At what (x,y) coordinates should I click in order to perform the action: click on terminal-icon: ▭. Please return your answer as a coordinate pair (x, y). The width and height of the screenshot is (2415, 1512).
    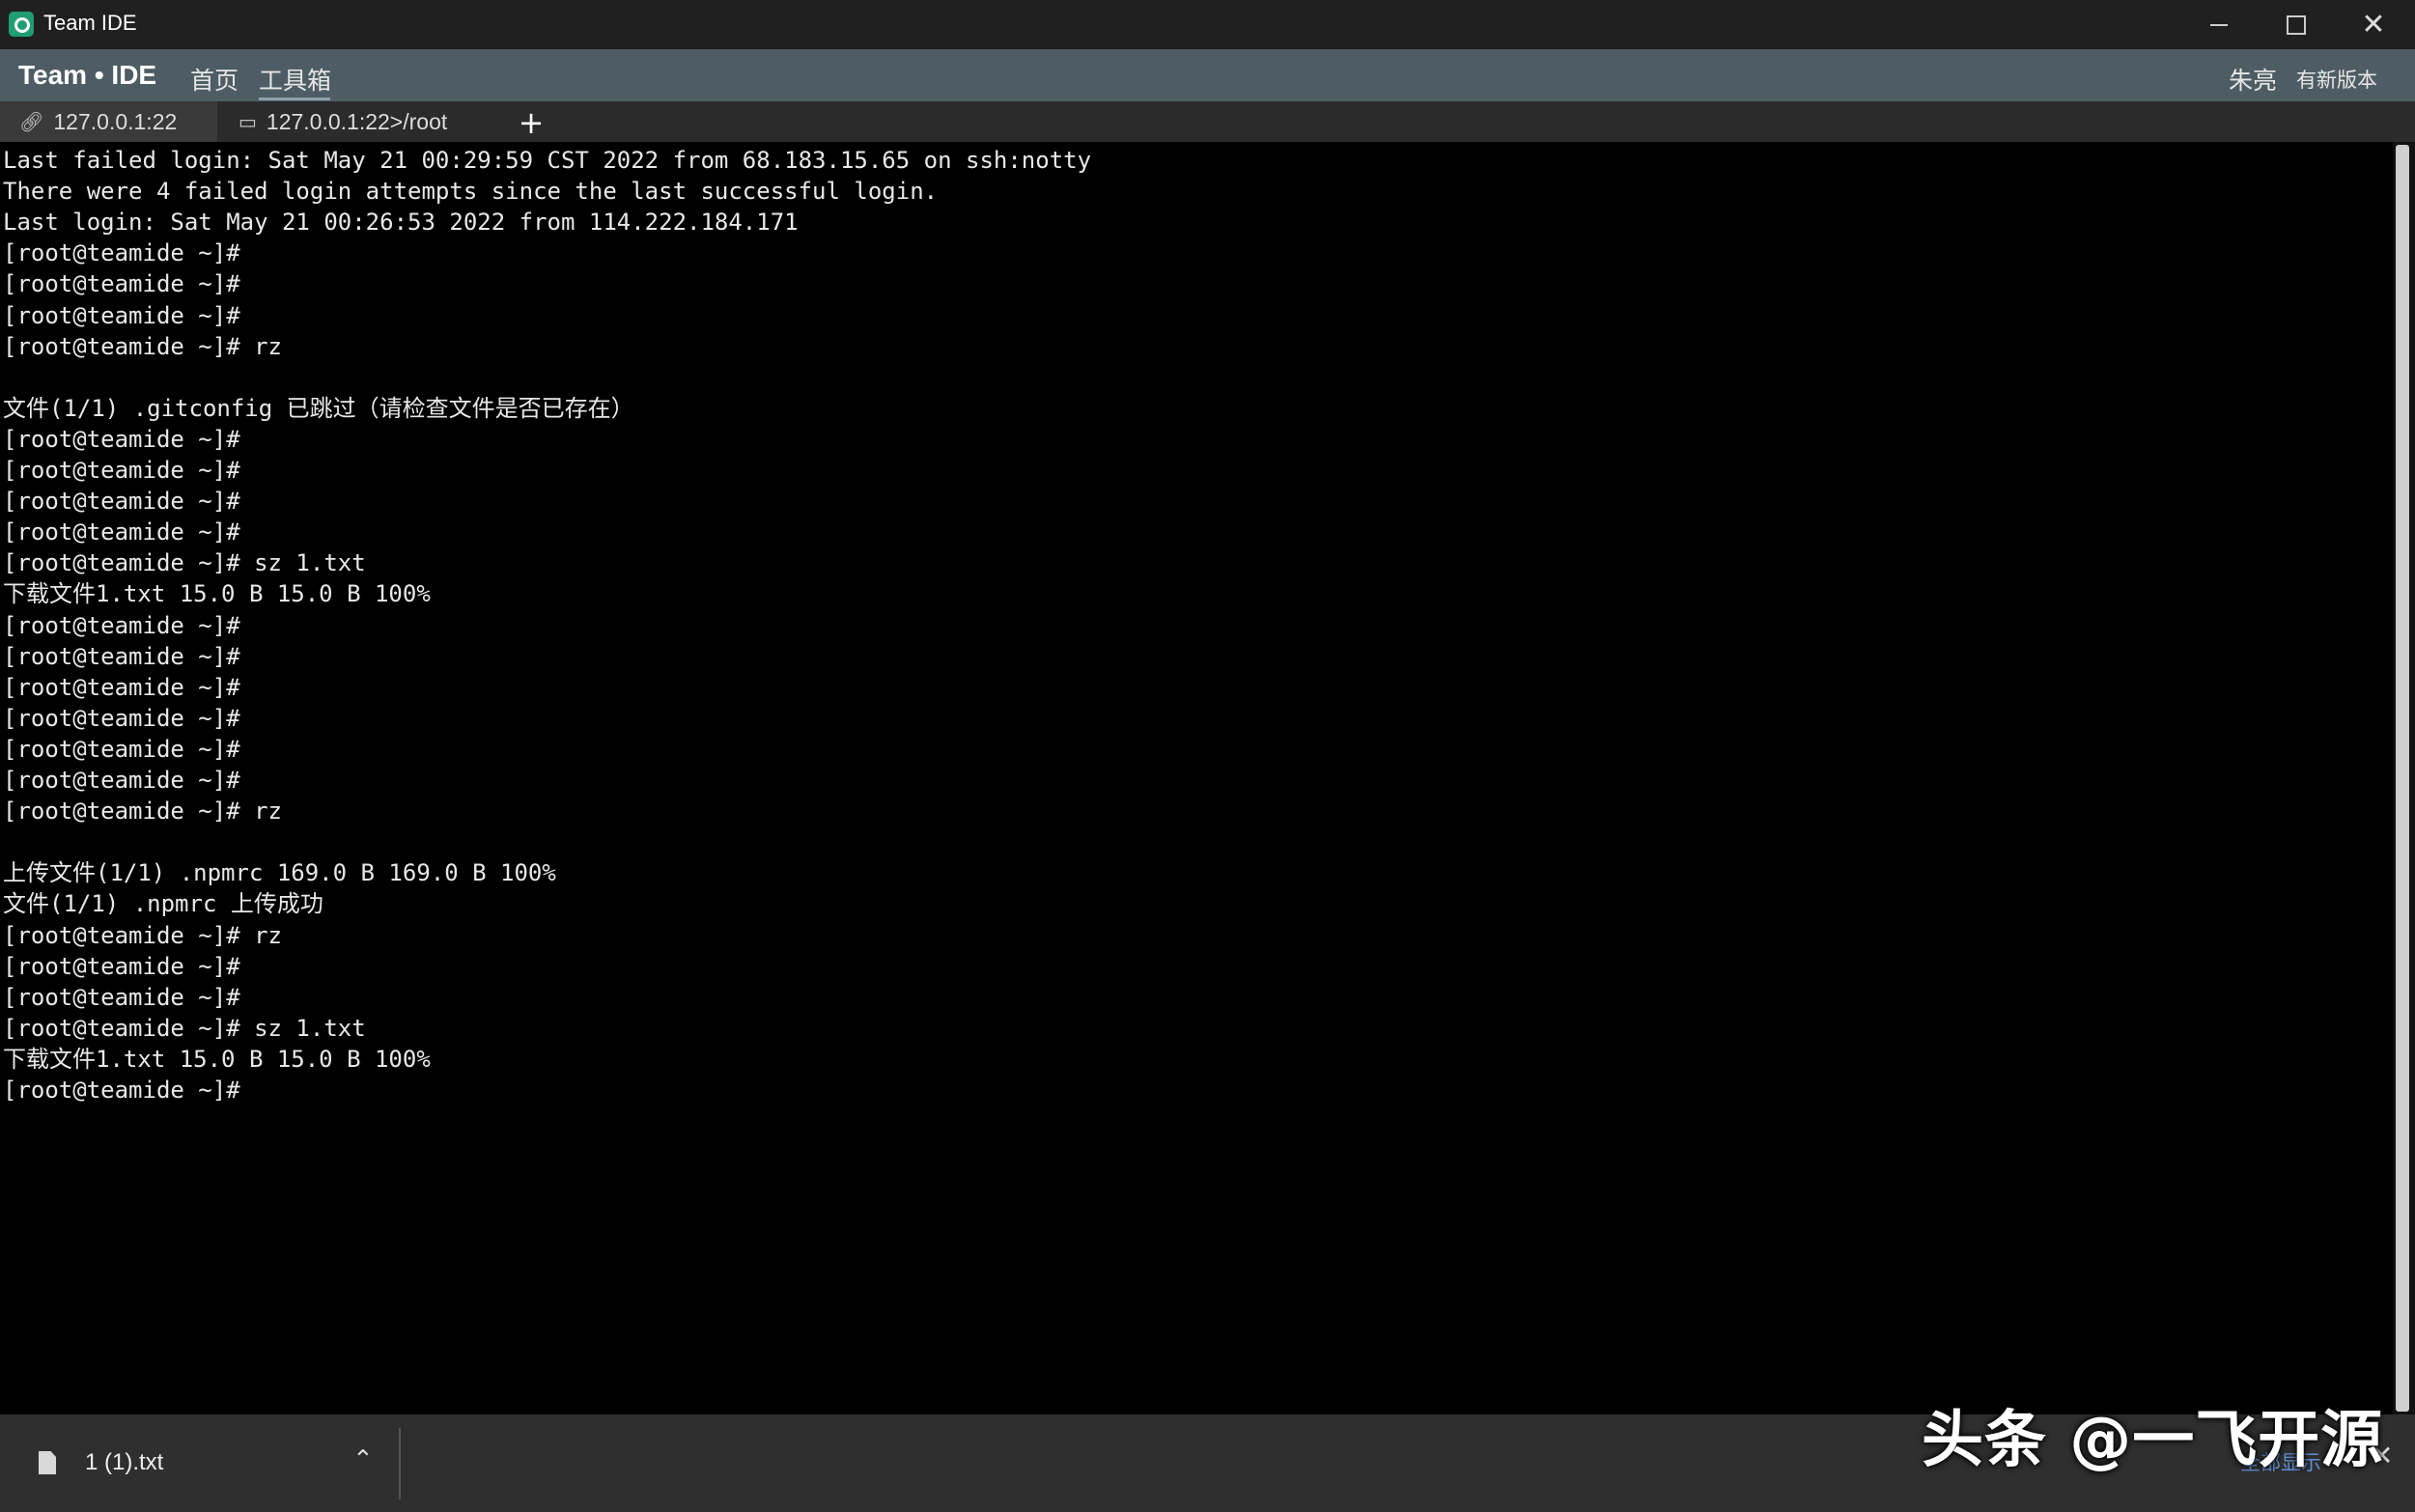
    Looking at the image, I should click on (248, 122).